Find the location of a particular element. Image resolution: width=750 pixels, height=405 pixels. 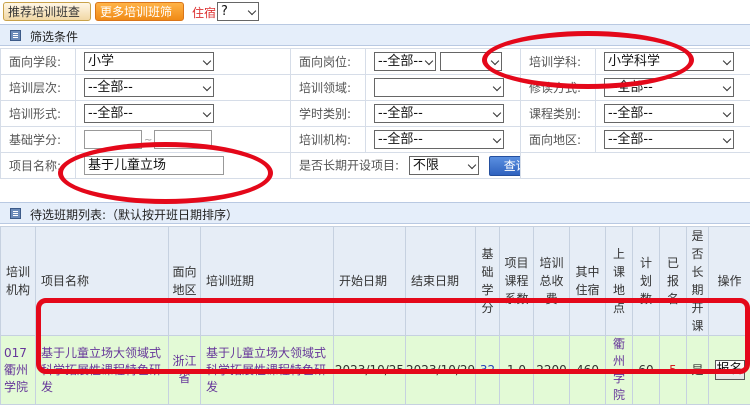

cell-enrolled: 5 is located at coordinates (673, 370).